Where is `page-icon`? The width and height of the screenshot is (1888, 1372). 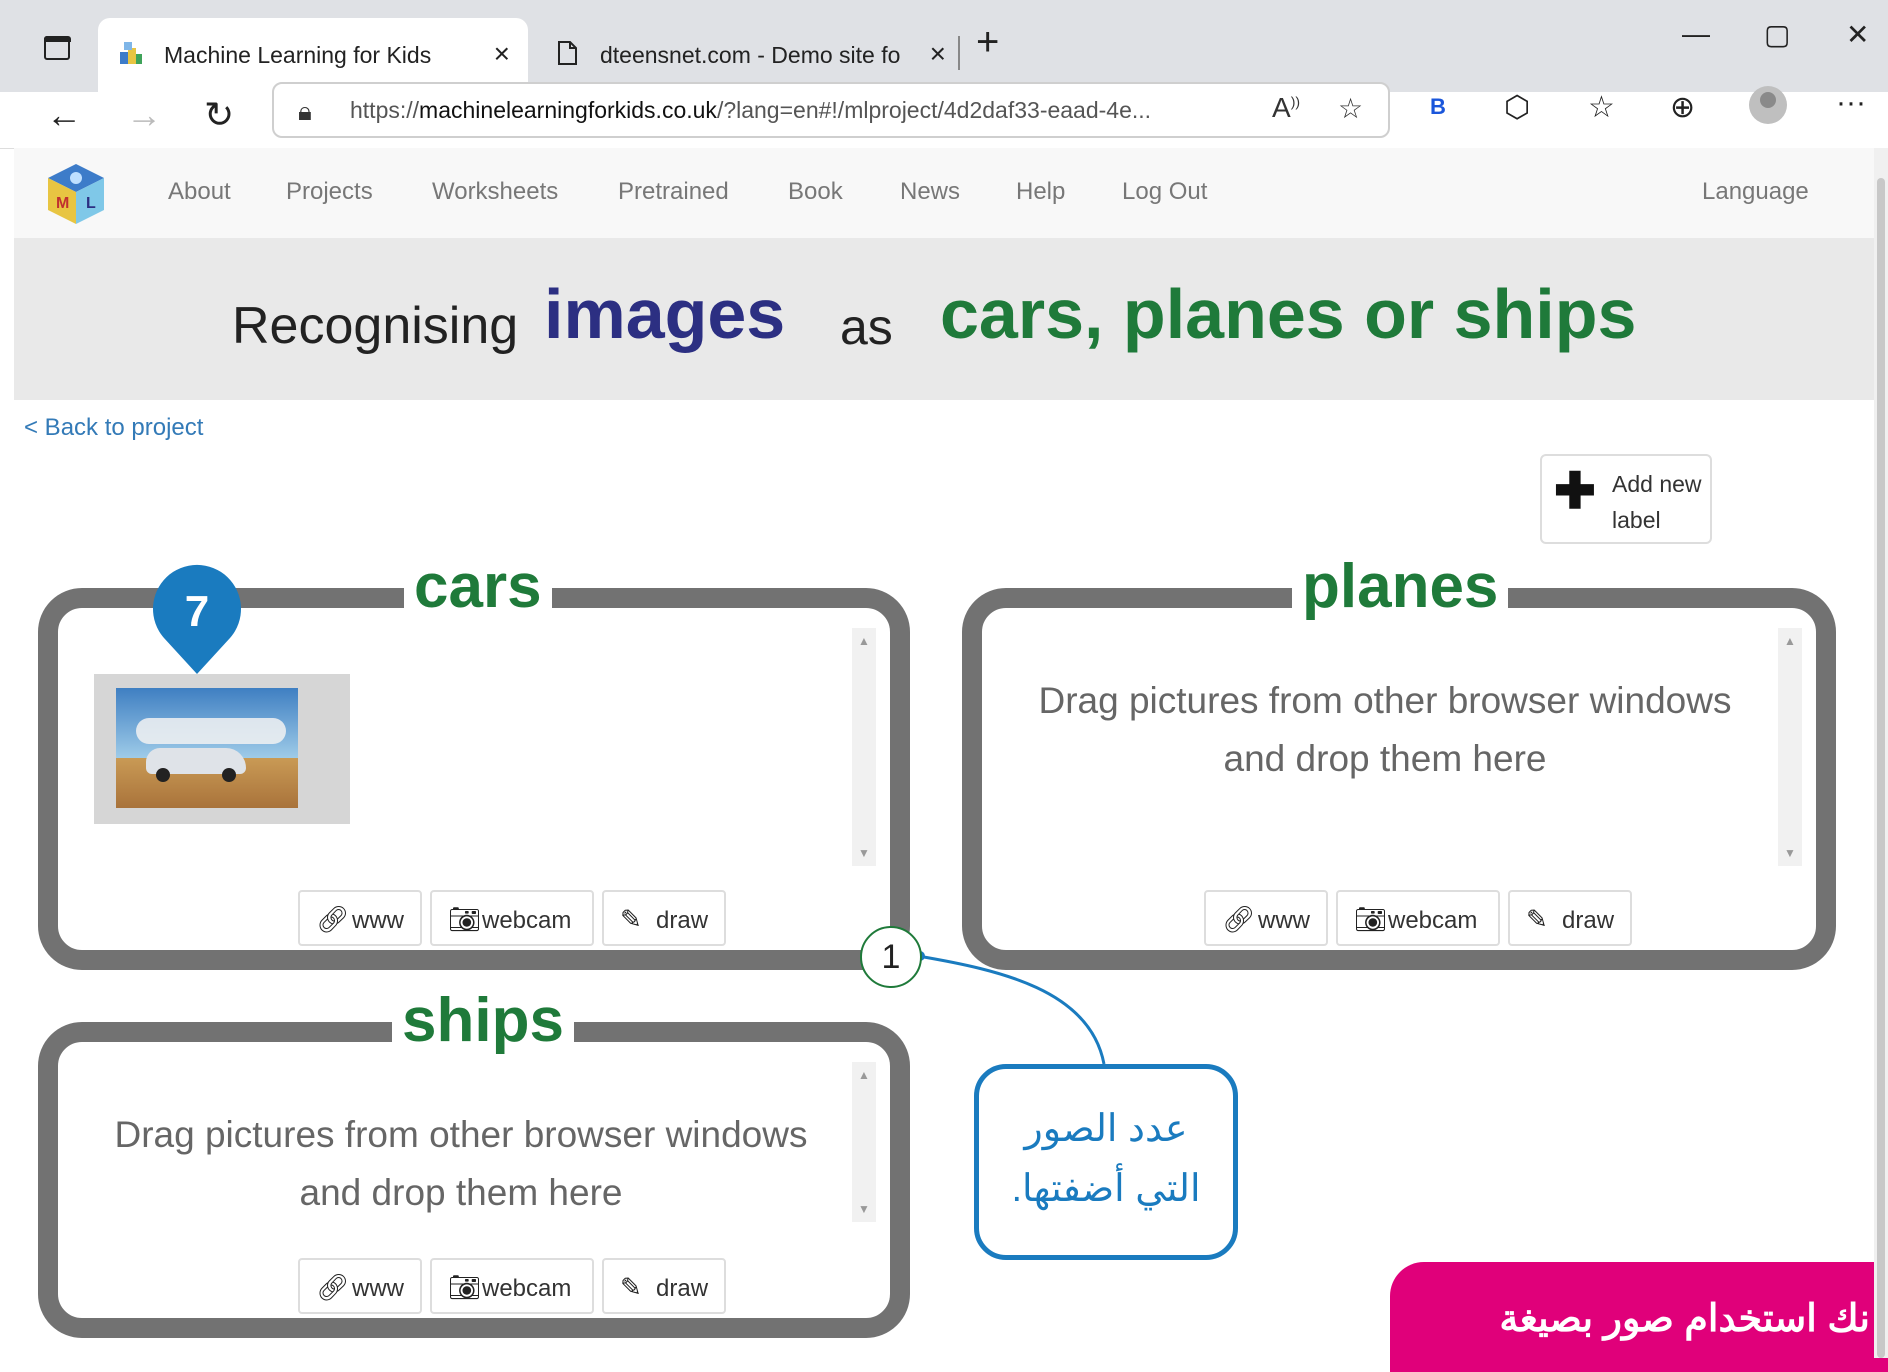 page-icon is located at coordinates (567, 53).